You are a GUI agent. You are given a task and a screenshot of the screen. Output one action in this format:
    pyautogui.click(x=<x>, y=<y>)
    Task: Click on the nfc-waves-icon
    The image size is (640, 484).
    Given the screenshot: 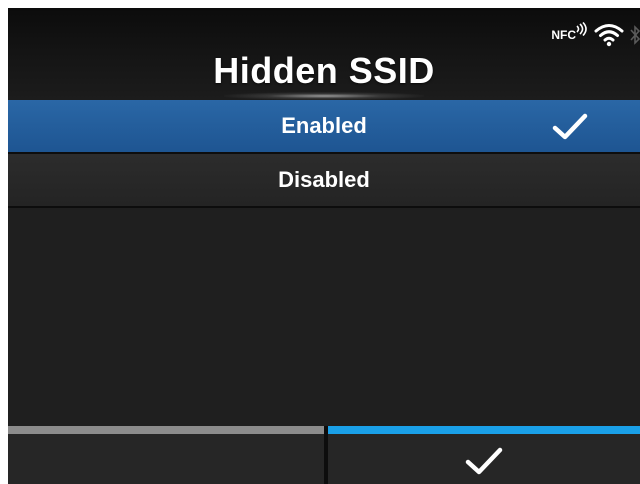 What is the action you would take?
    pyautogui.click(x=582, y=29)
    